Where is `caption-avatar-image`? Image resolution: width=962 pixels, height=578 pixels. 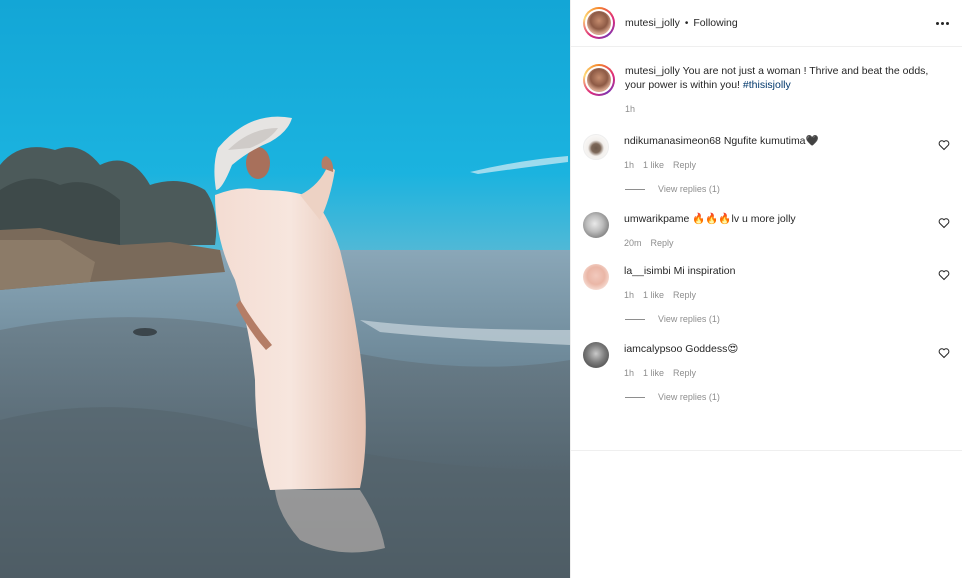 caption-avatar-image is located at coordinates (599, 80).